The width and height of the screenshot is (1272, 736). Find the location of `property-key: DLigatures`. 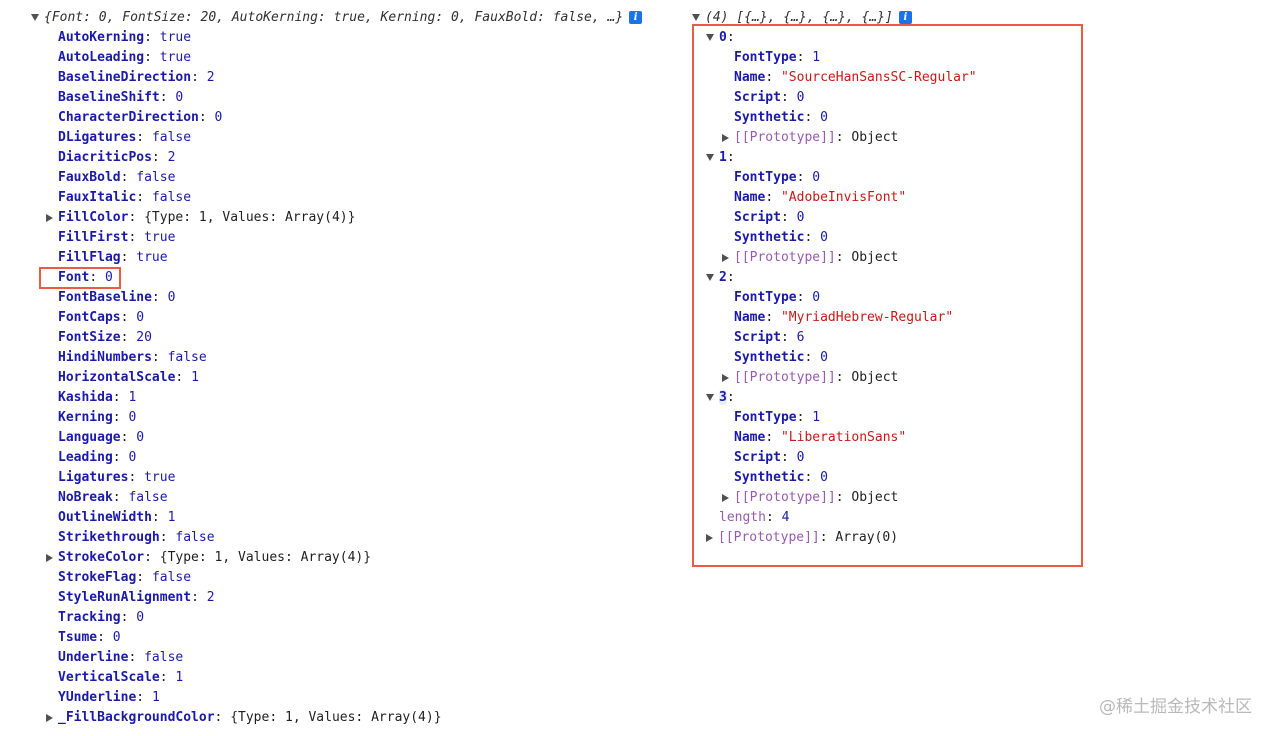

property-key: DLigatures is located at coordinates (97, 137).